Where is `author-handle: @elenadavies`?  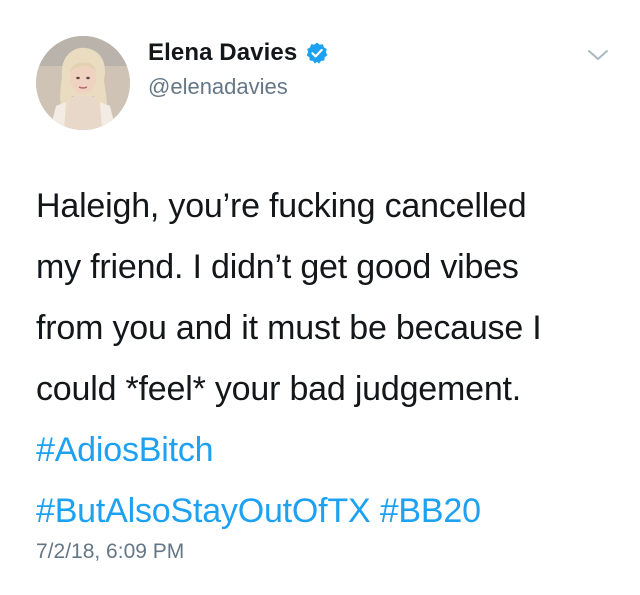 author-handle: @elenadavies is located at coordinates (218, 87).